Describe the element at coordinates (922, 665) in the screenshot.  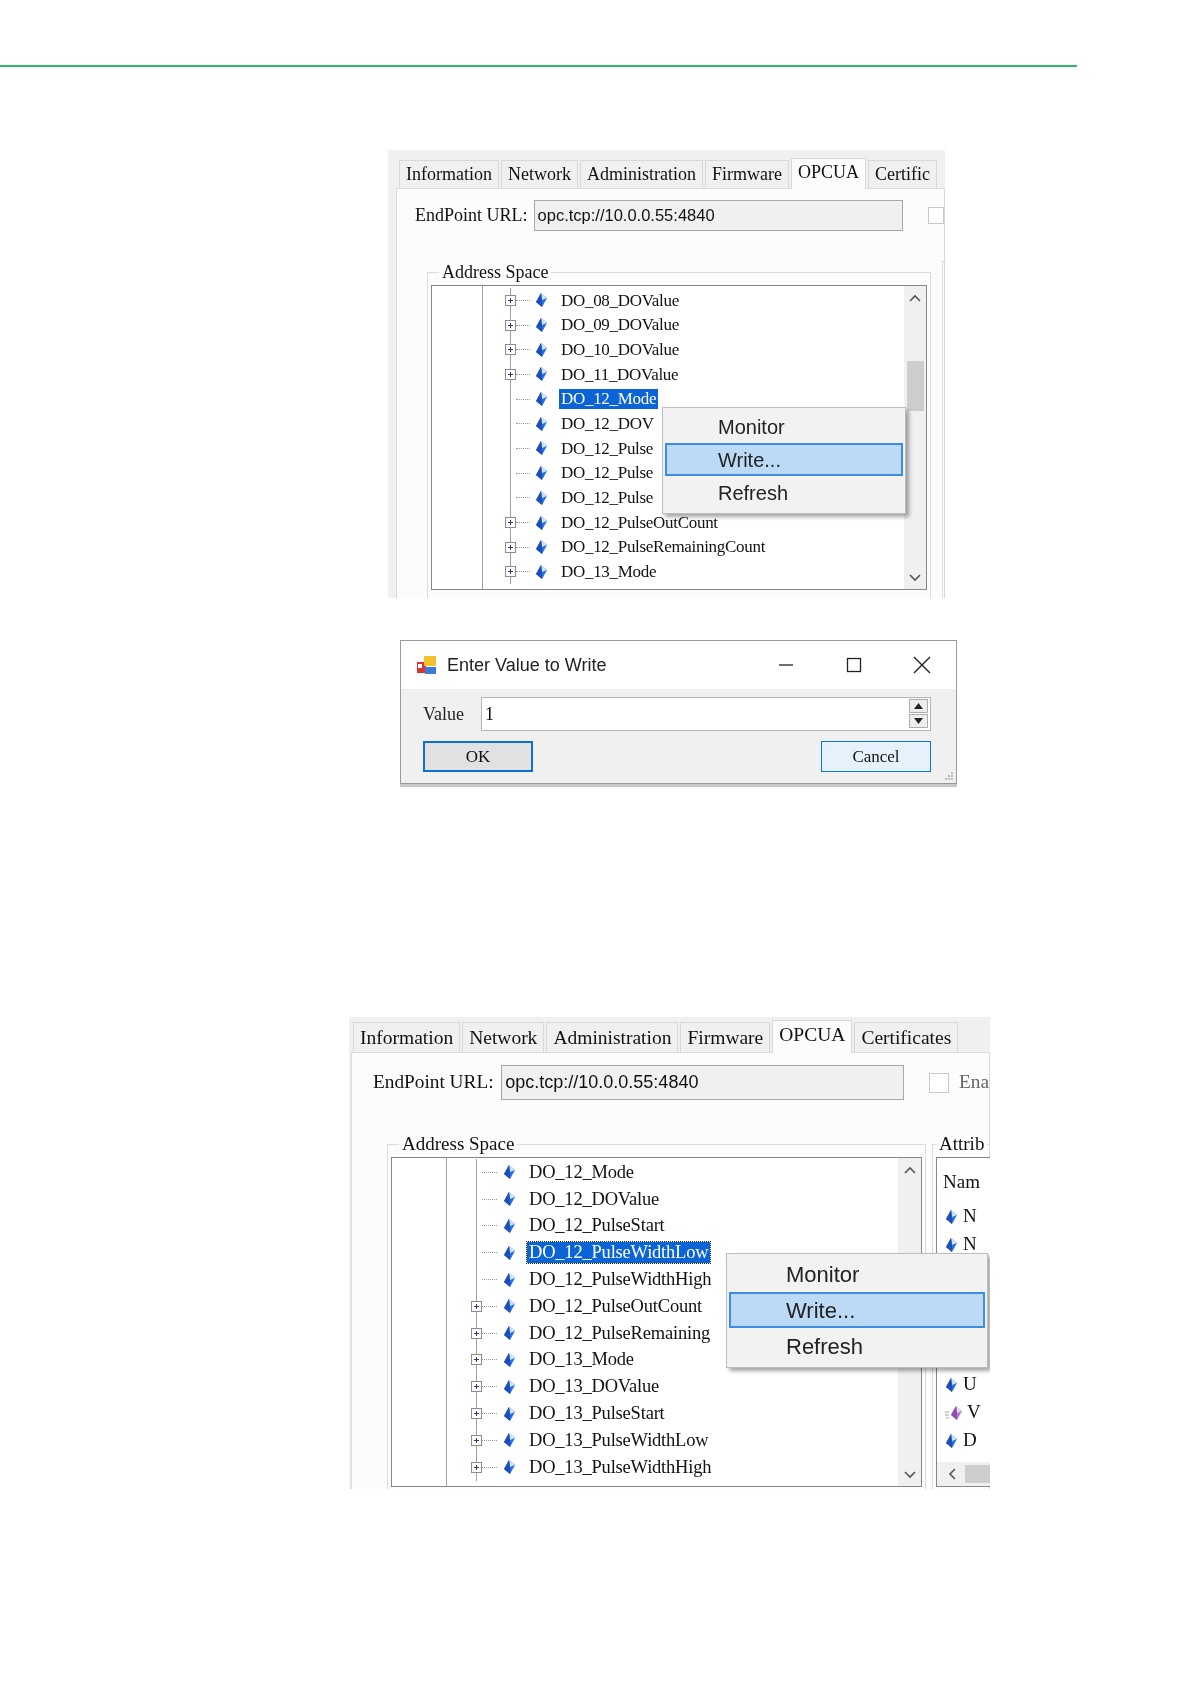
I see `close-icon` at that location.